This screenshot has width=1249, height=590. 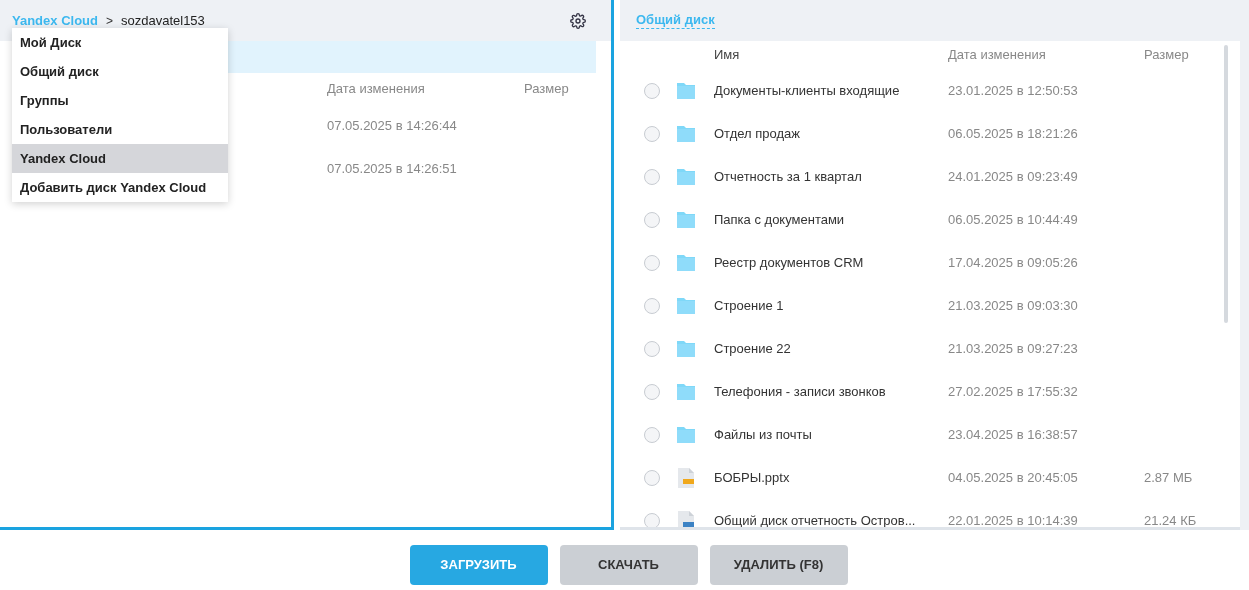 What do you see at coordinates (1168, 477) in the screenshot?
I see `size-cell-text: 2.87 МБ` at bounding box center [1168, 477].